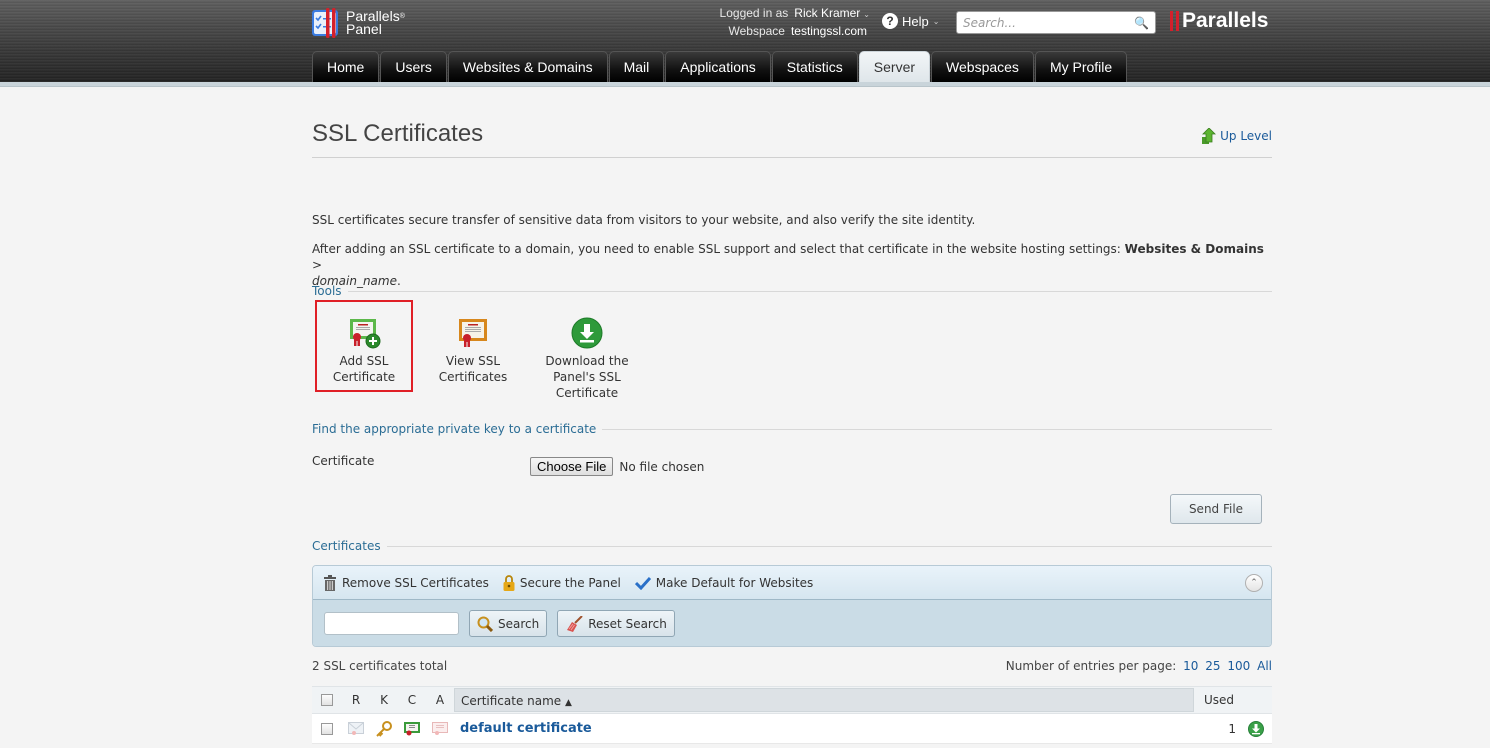  What do you see at coordinates (587, 377) in the screenshot?
I see `tool-label: Panel's SSL` at bounding box center [587, 377].